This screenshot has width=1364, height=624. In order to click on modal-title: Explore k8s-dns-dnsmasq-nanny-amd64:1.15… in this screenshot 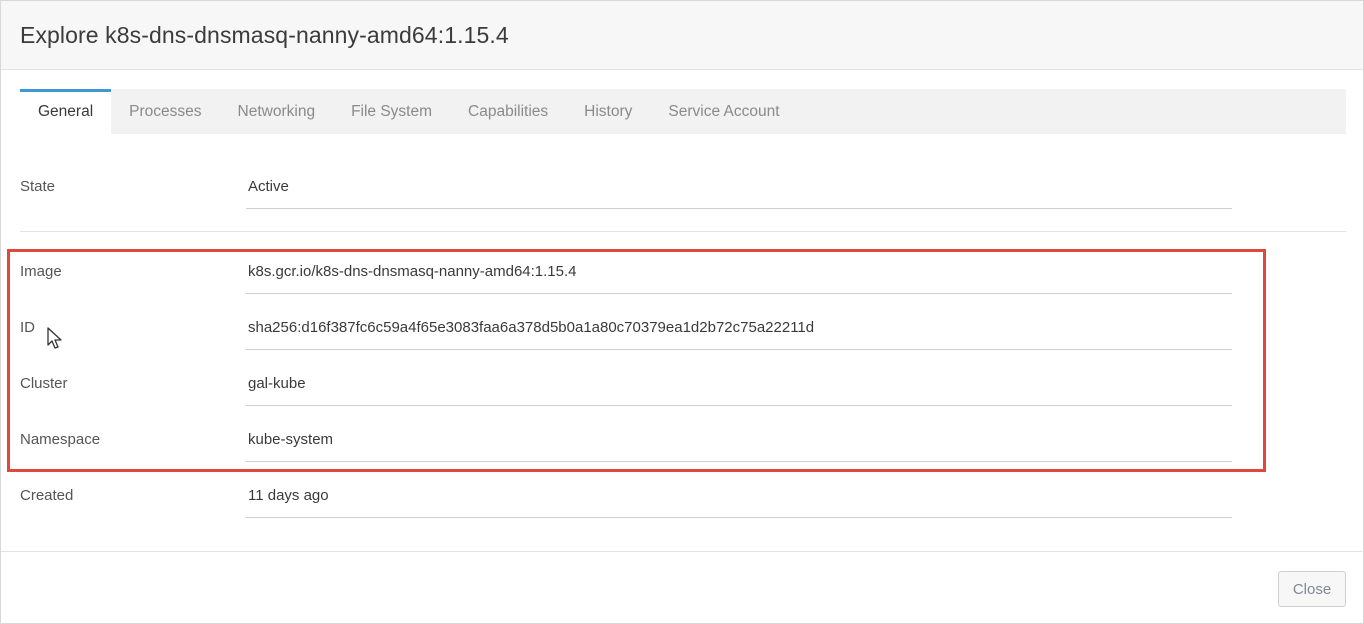, I will do `click(264, 34)`.